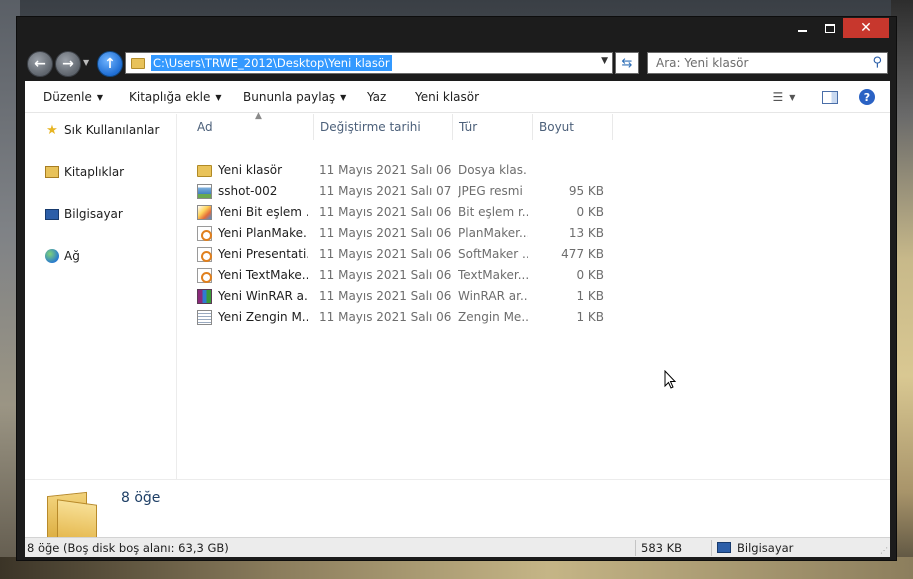 The width and height of the screenshot is (913, 579). I want to click on star-icon: ★, so click(52, 130).